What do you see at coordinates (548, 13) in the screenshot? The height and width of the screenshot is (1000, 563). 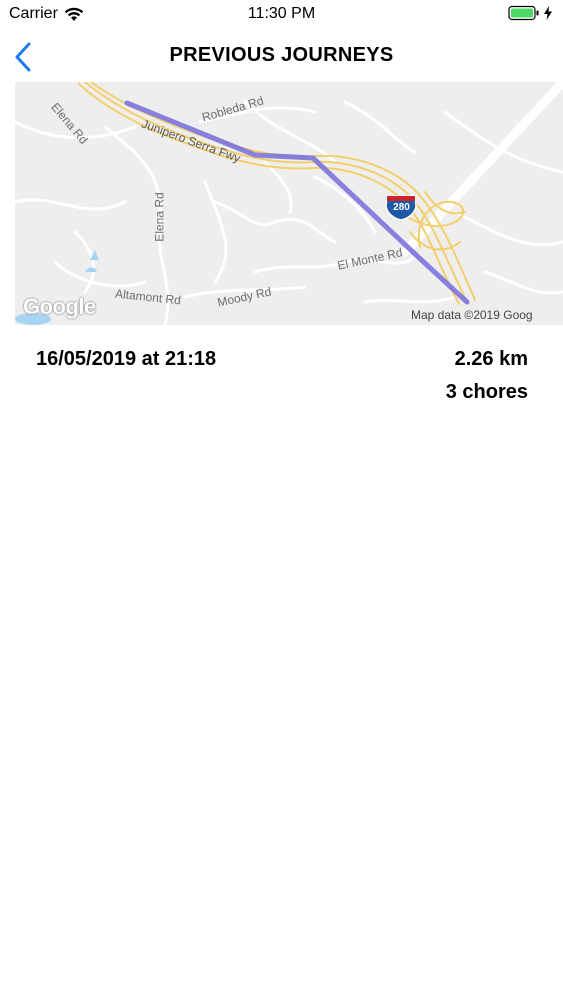 I see `charging-bolt-icon` at bounding box center [548, 13].